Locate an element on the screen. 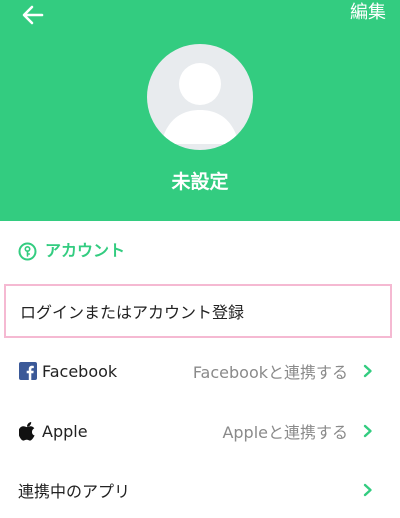 This screenshot has height=518, width=400. apple-label: Apple is located at coordinates (65, 431).